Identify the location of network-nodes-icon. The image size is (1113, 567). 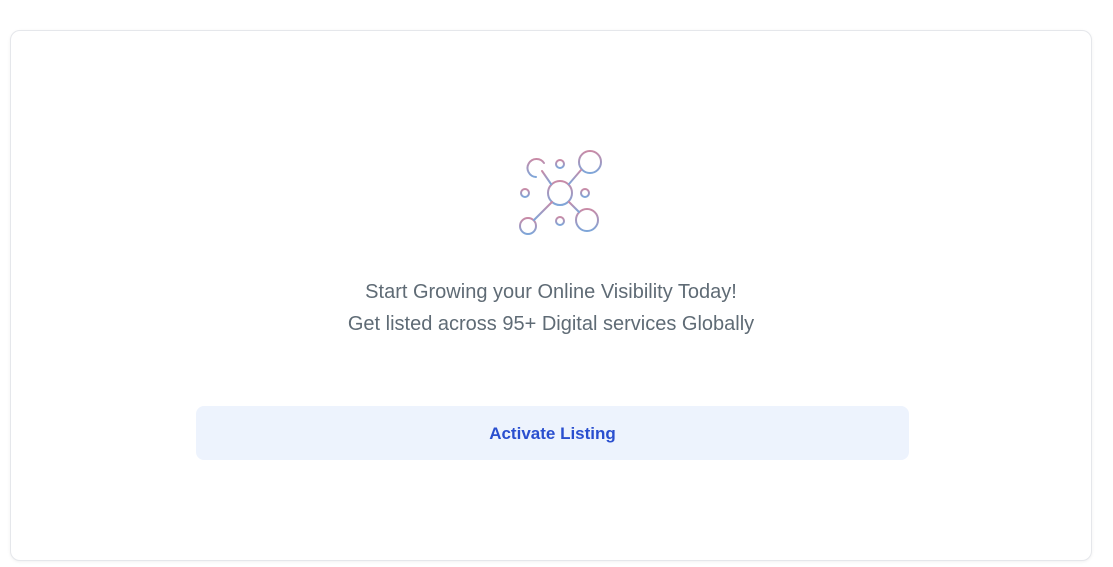
(559, 194).